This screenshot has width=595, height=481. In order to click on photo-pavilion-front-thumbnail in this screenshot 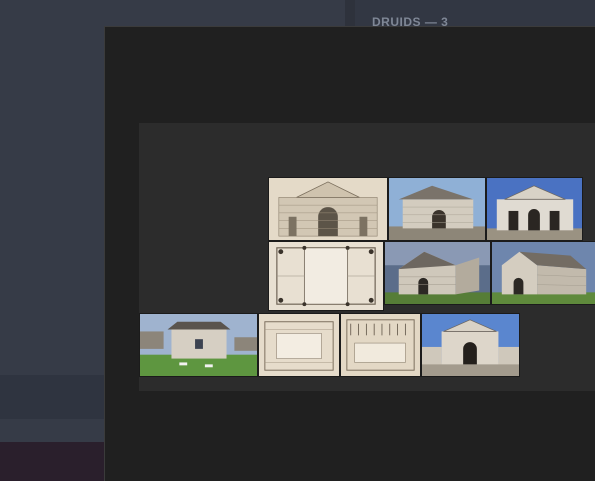, I will do `click(534, 209)`.